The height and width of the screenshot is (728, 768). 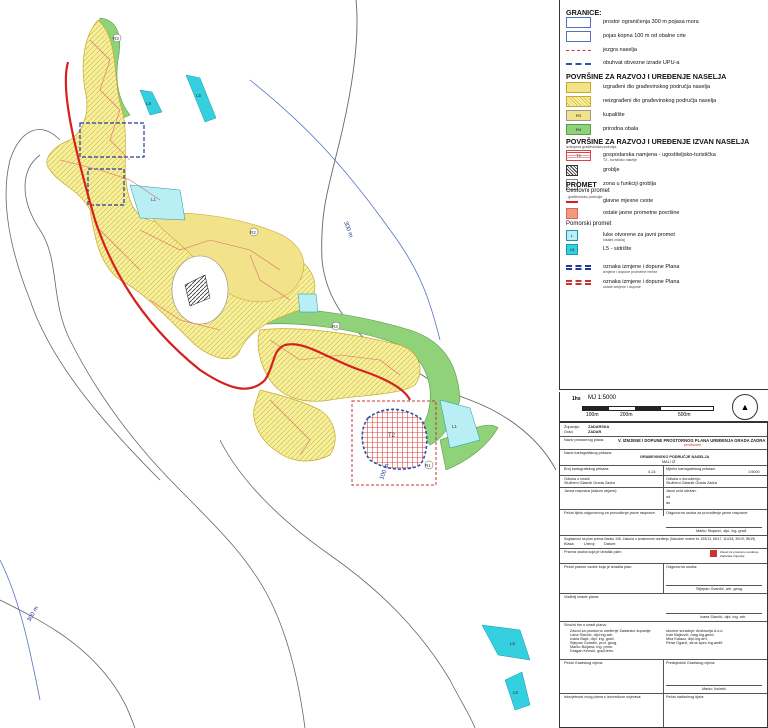 I want to click on swatch-300m, so click(x=578, y=22).